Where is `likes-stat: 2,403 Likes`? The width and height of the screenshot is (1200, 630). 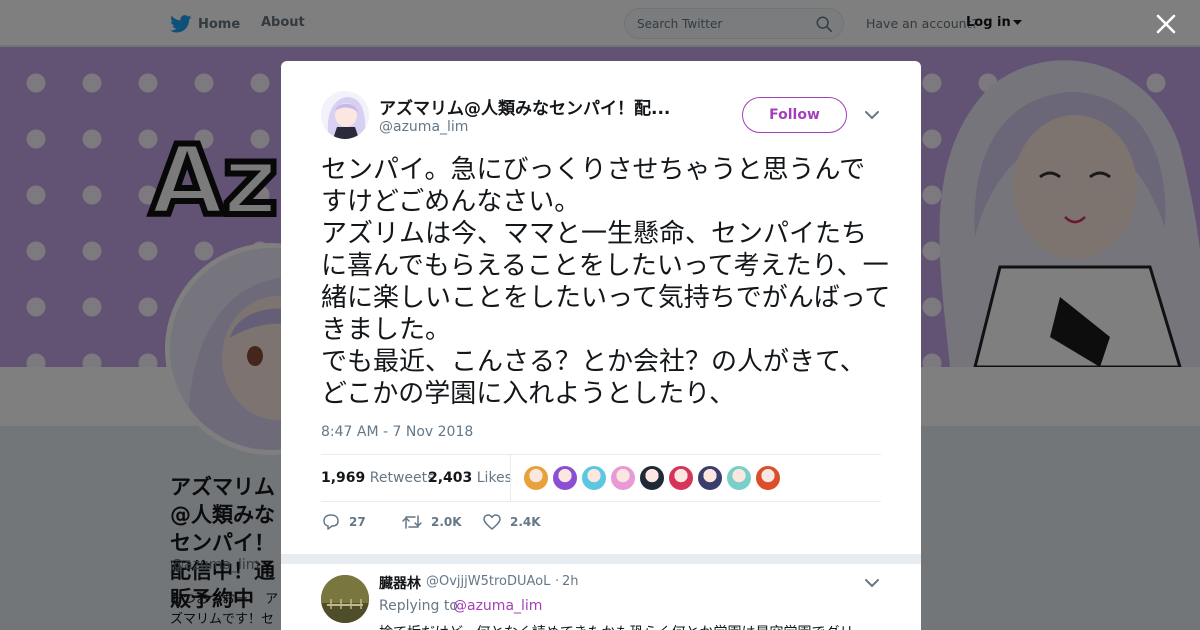 likes-stat: 2,403 Likes is located at coordinates (470, 478).